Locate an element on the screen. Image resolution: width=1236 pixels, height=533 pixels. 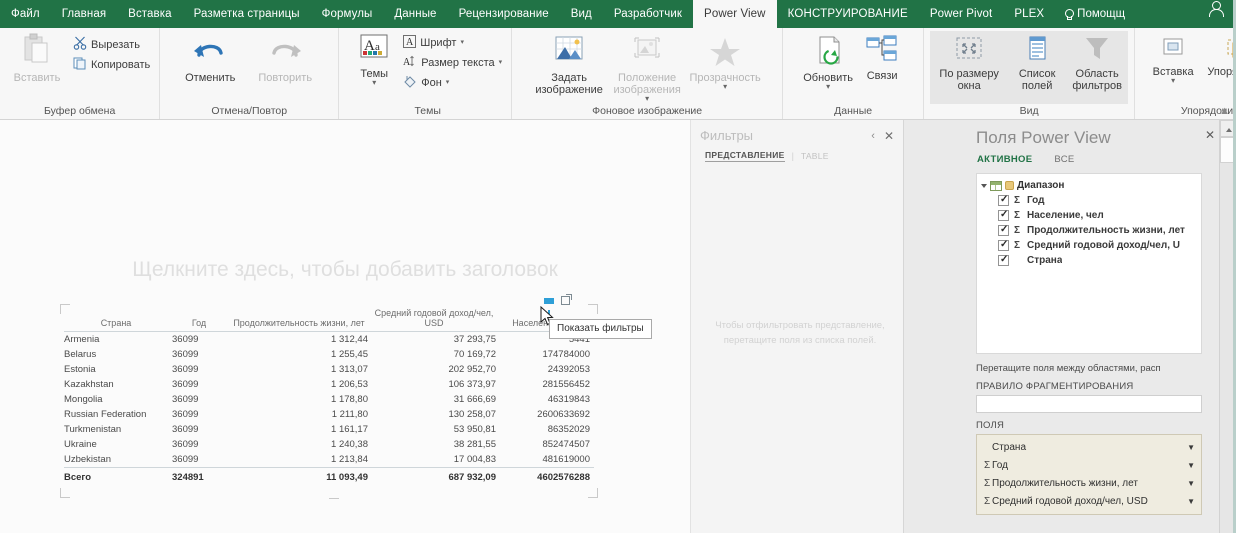
background-button: Фон ▾ is located at coordinates (452, 83).